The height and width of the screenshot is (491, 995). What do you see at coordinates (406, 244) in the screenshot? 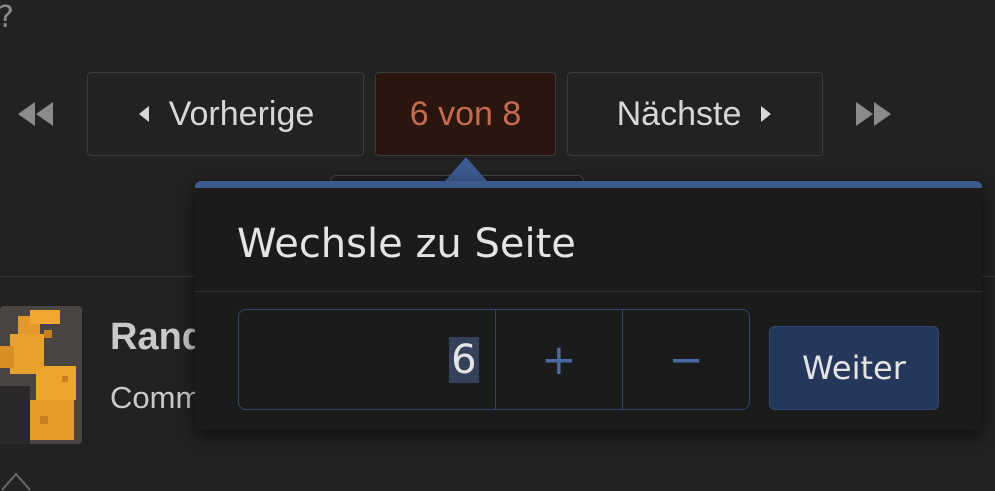
I see `popup-title: Wechsle zu Seite` at bounding box center [406, 244].